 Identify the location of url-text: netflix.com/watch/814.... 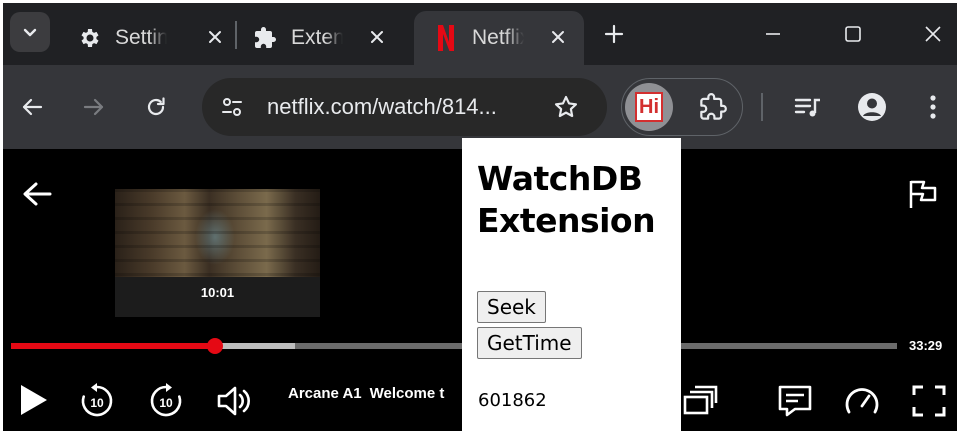
(382, 106).